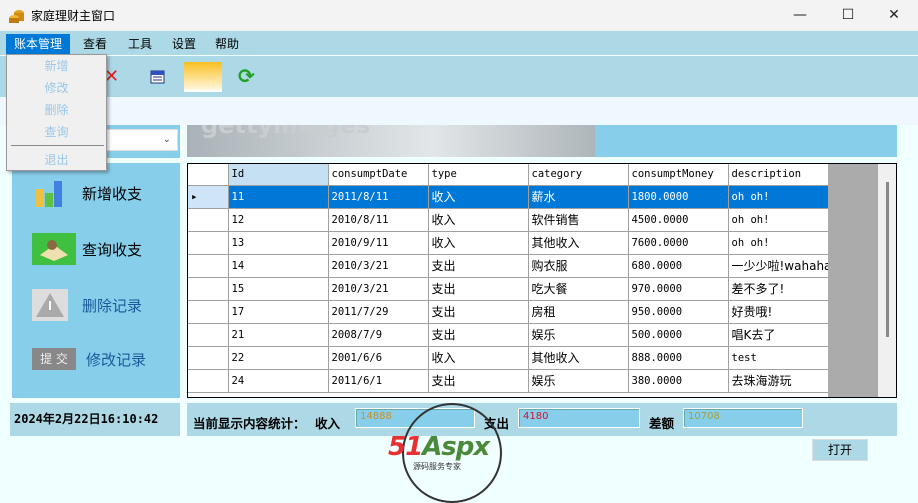 This screenshot has height=503, width=918. Describe the element at coordinates (578, 175) in the screenshot. I see `col-category: category` at that location.